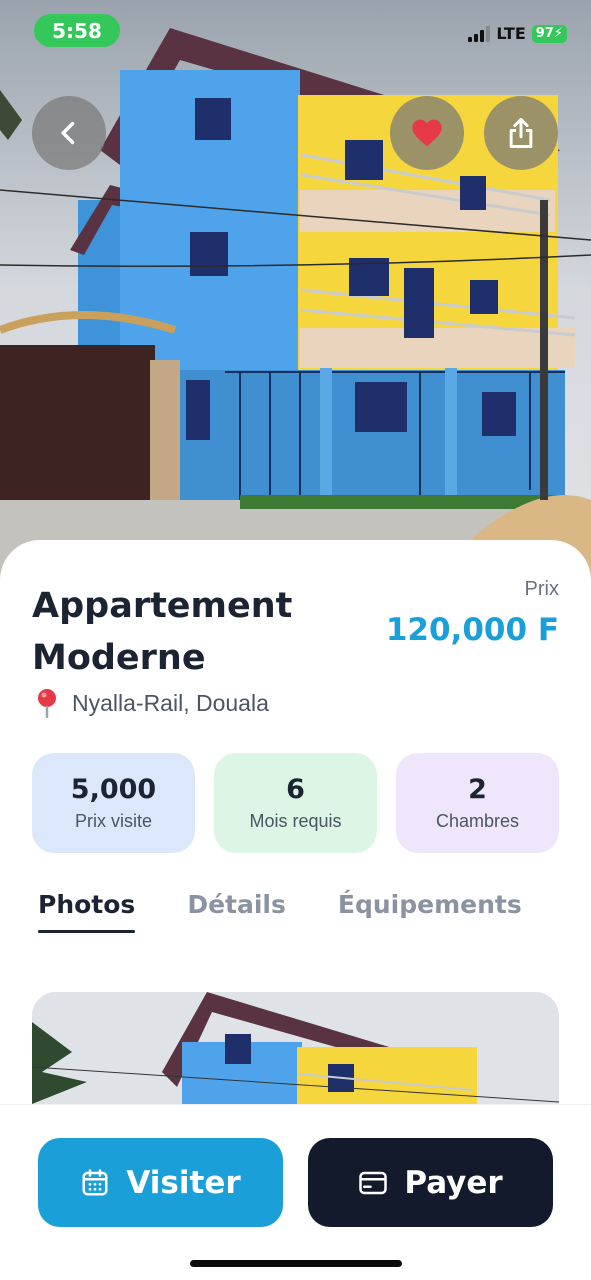 Image resolution: width=591 pixels, height=1280 pixels. What do you see at coordinates (295, 789) in the screenshot?
I see `stat-value: 6` at bounding box center [295, 789].